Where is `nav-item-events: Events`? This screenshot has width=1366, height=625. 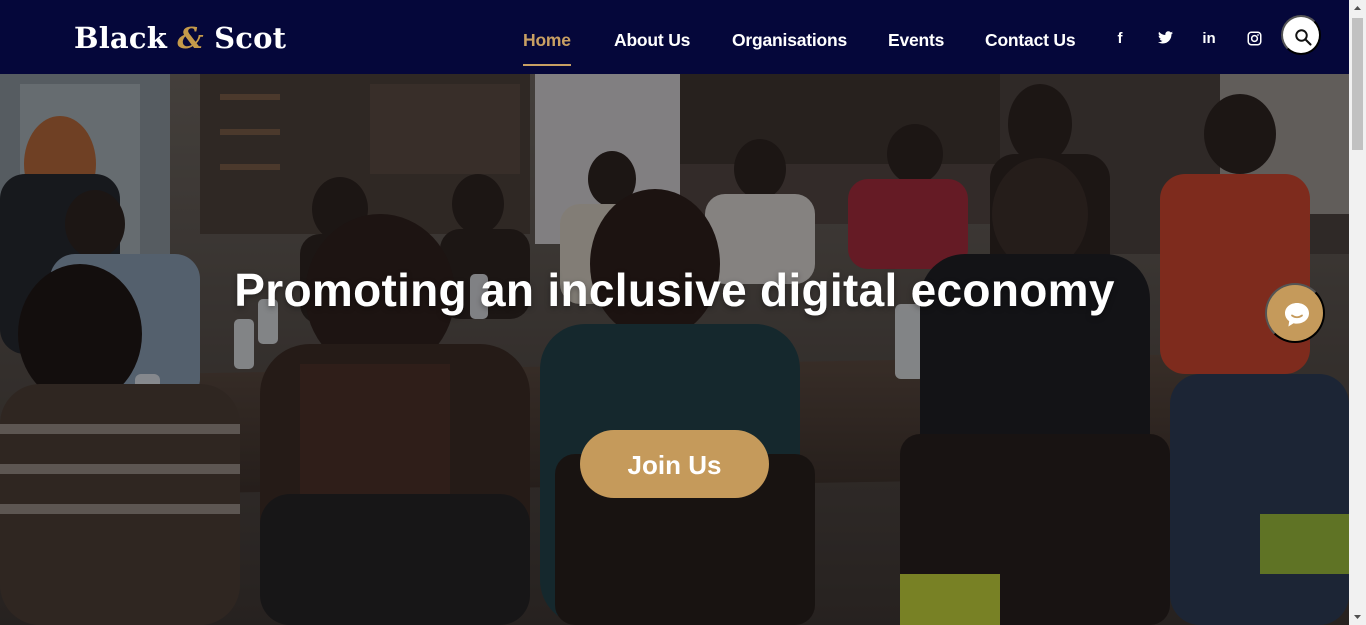
nav-item-events: Events is located at coordinates (916, 40).